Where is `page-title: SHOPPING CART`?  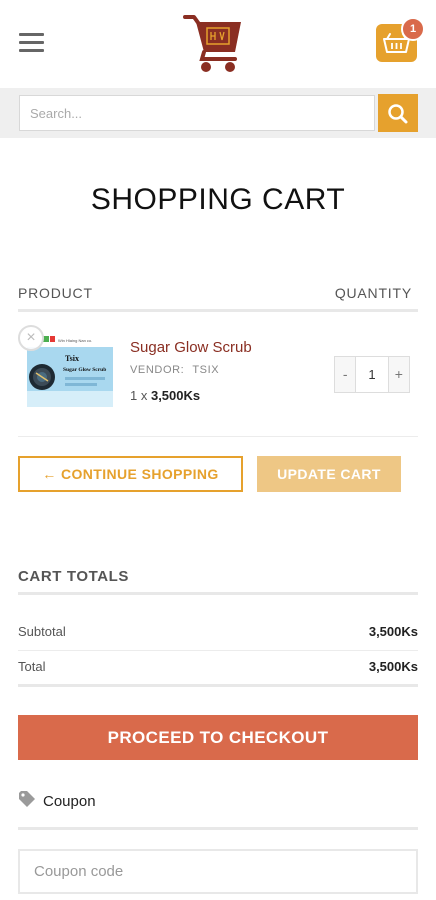
page-title: SHOPPING CART is located at coordinates (218, 199).